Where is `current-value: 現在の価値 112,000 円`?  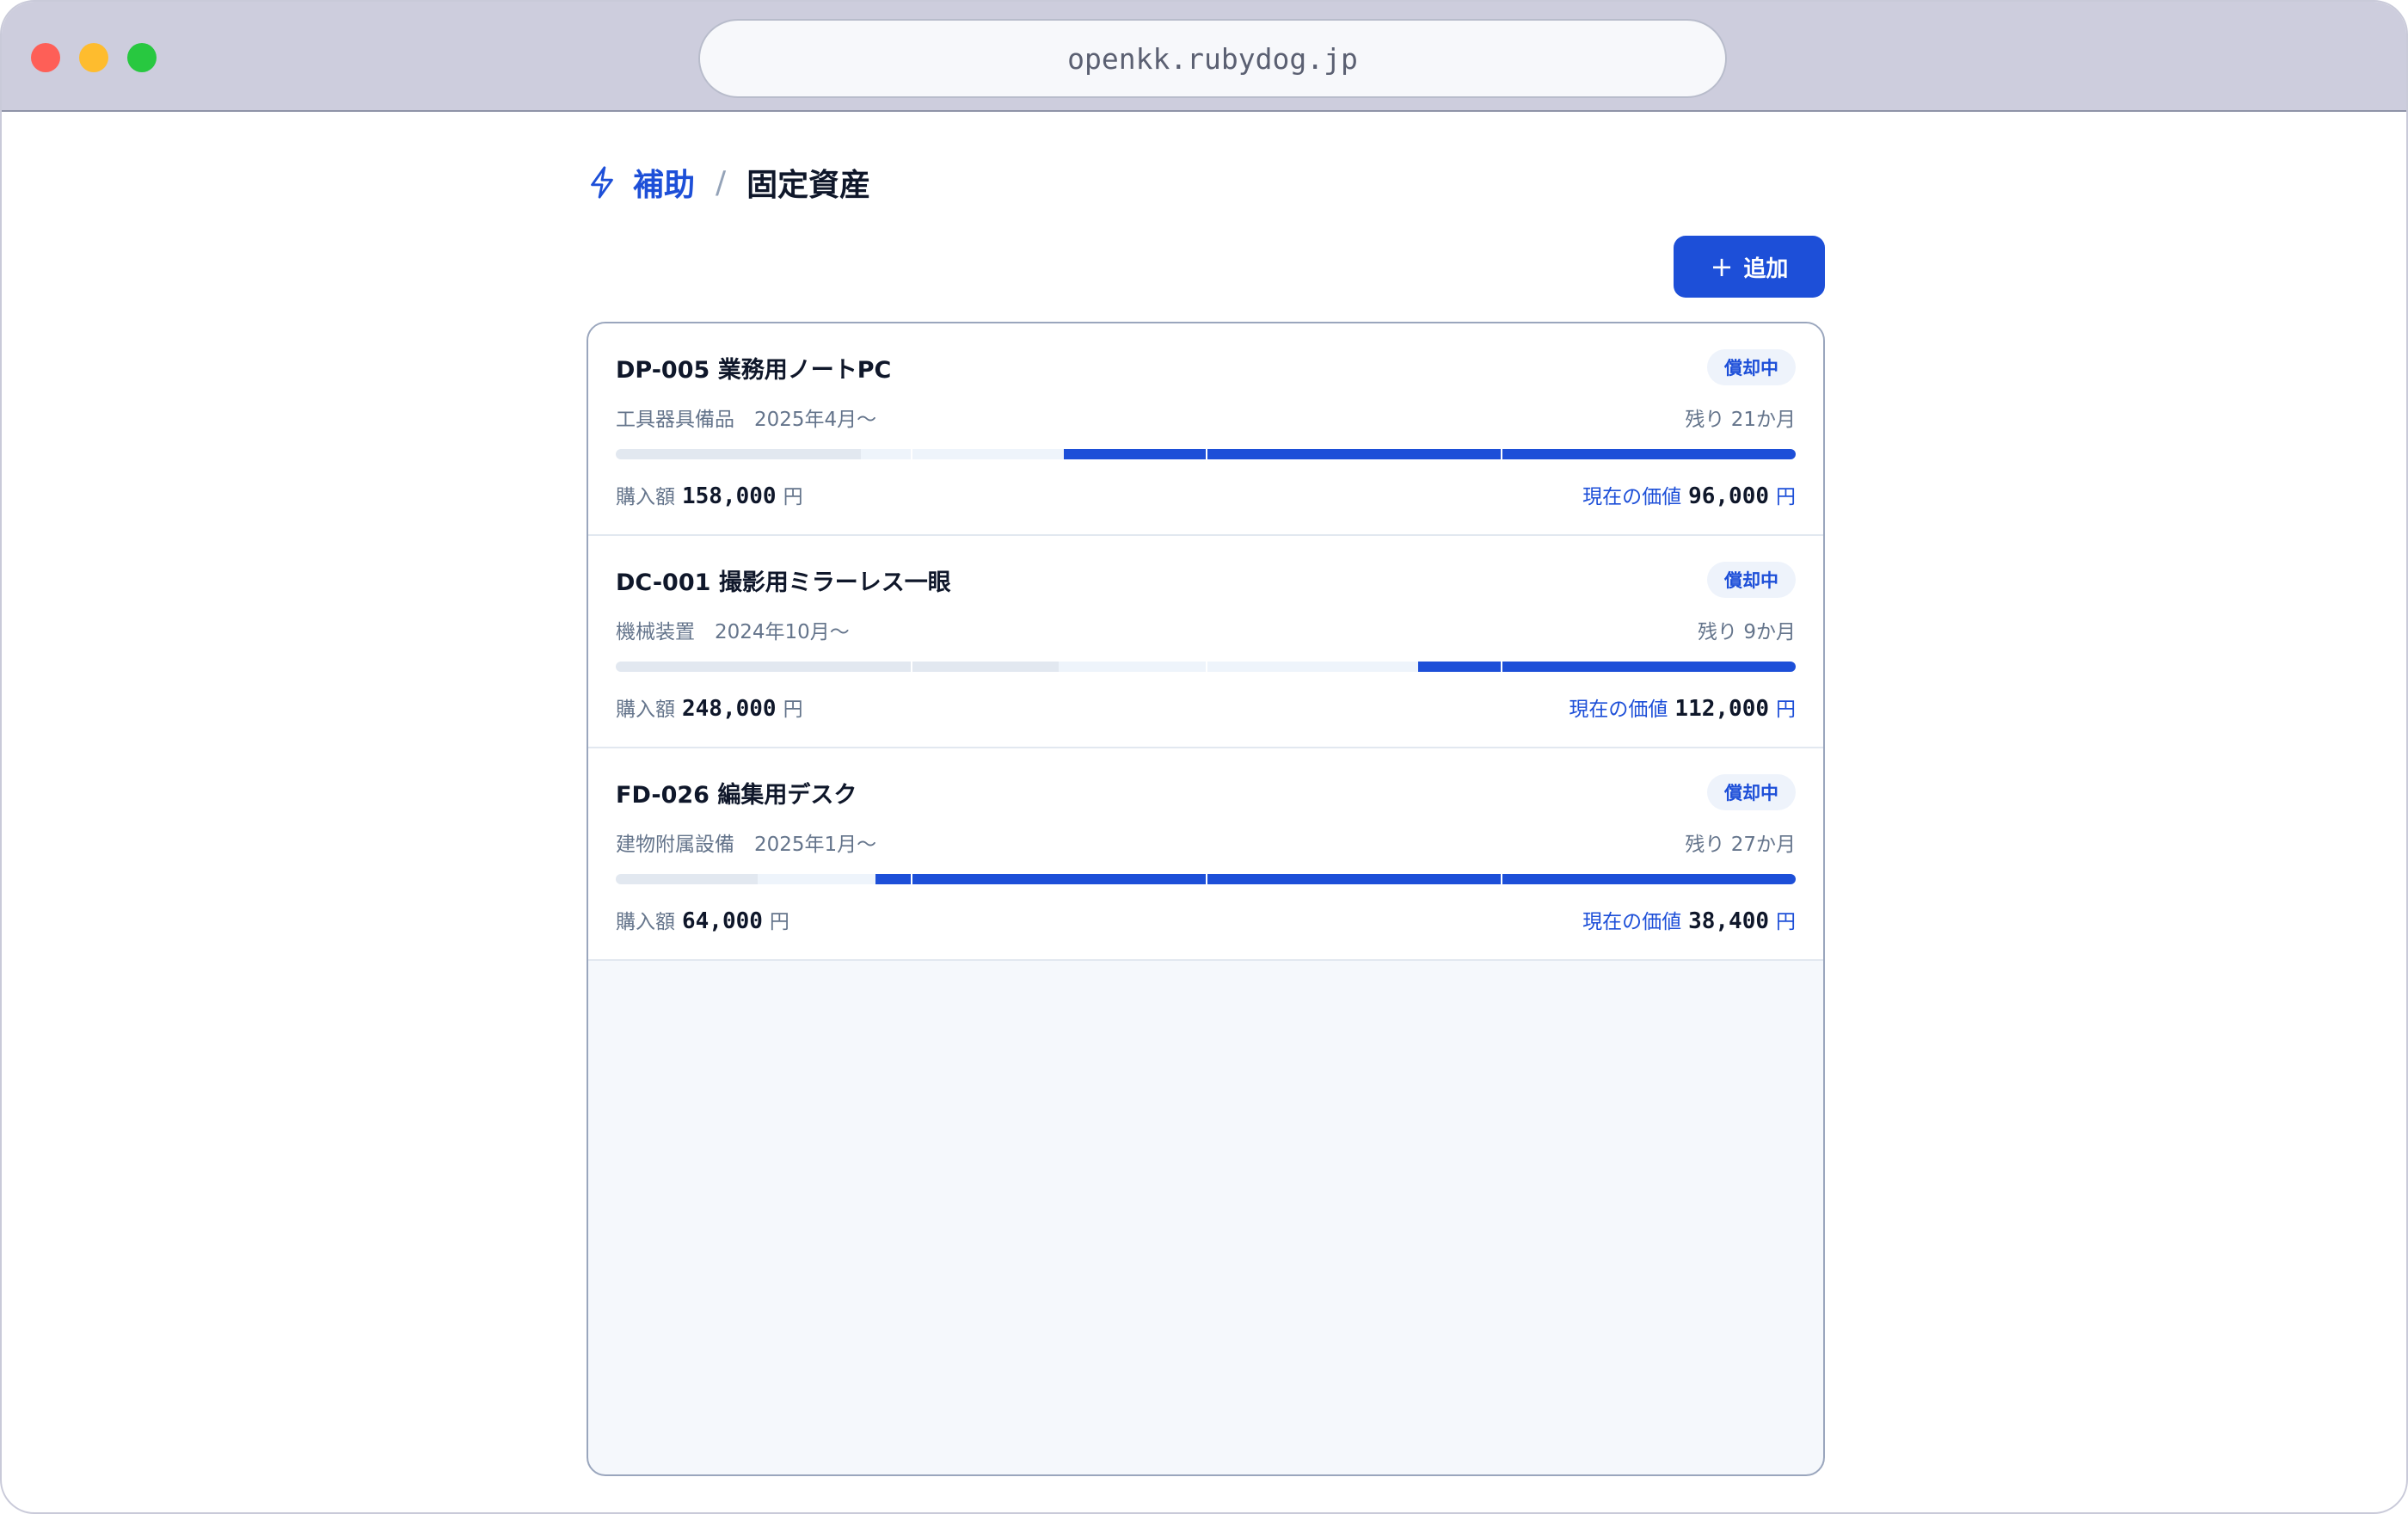
current-value: 現在の価値 112,000 円 is located at coordinates (1682, 707).